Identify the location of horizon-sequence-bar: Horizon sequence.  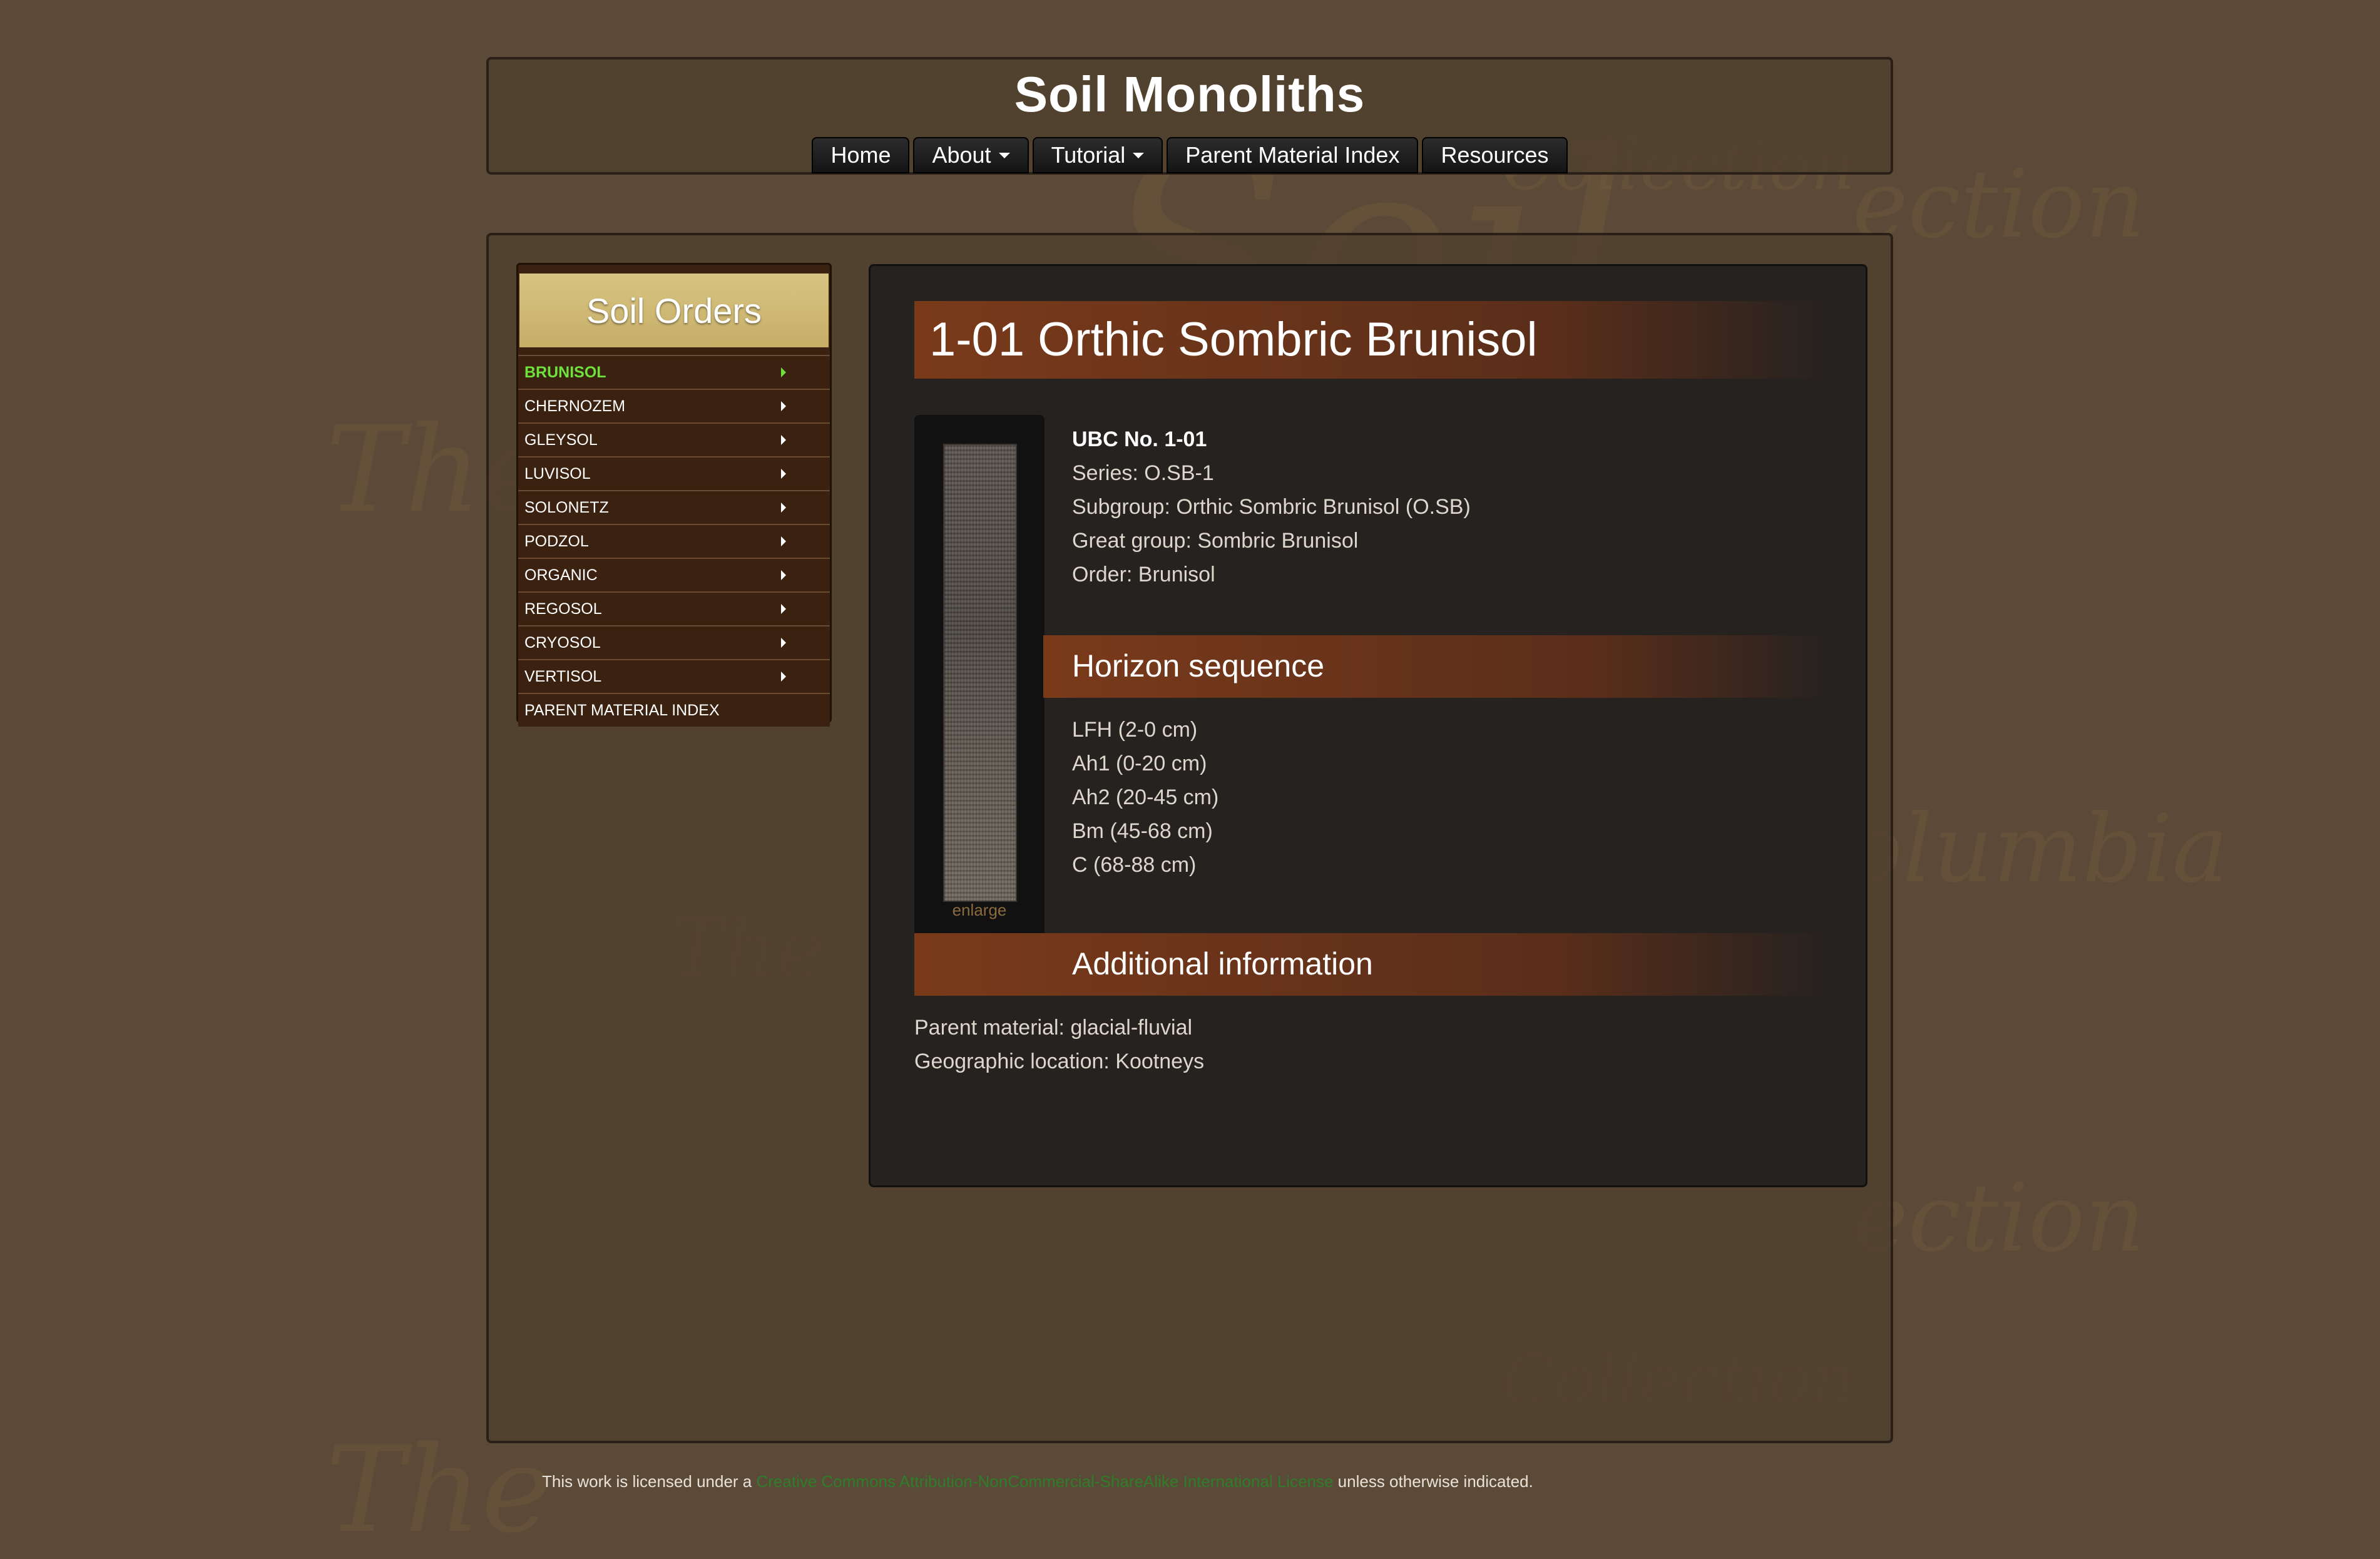
(1436, 666).